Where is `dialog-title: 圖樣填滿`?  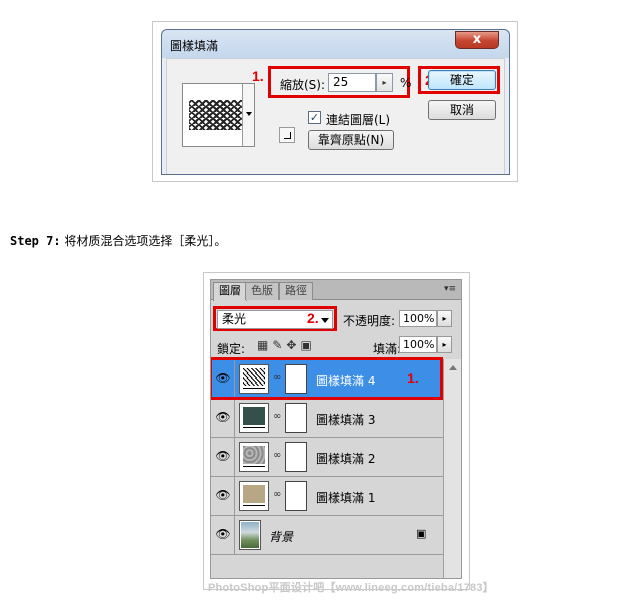 dialog-title: 圖樣填滿 is located at coordinates (194, 46).